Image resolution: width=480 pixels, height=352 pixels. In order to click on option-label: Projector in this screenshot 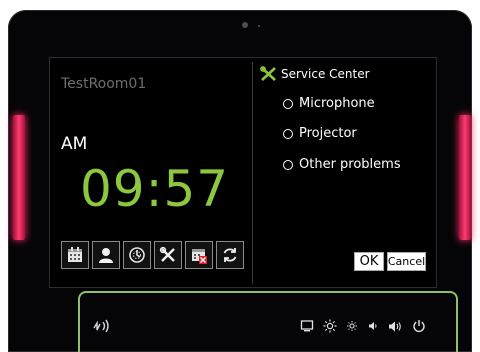, I will do `click(328, 133)`.